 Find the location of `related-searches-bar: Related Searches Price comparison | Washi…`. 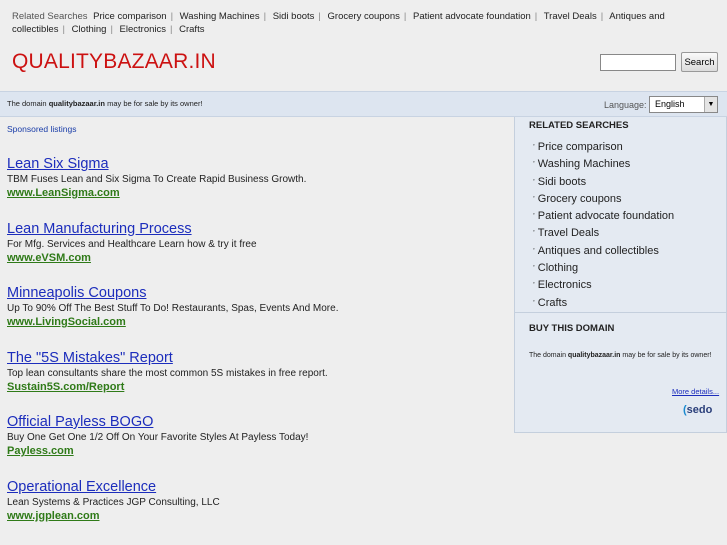

related-searches-bar: Related Searches Price comparison | Washi… is located at coordinates (364, 23).